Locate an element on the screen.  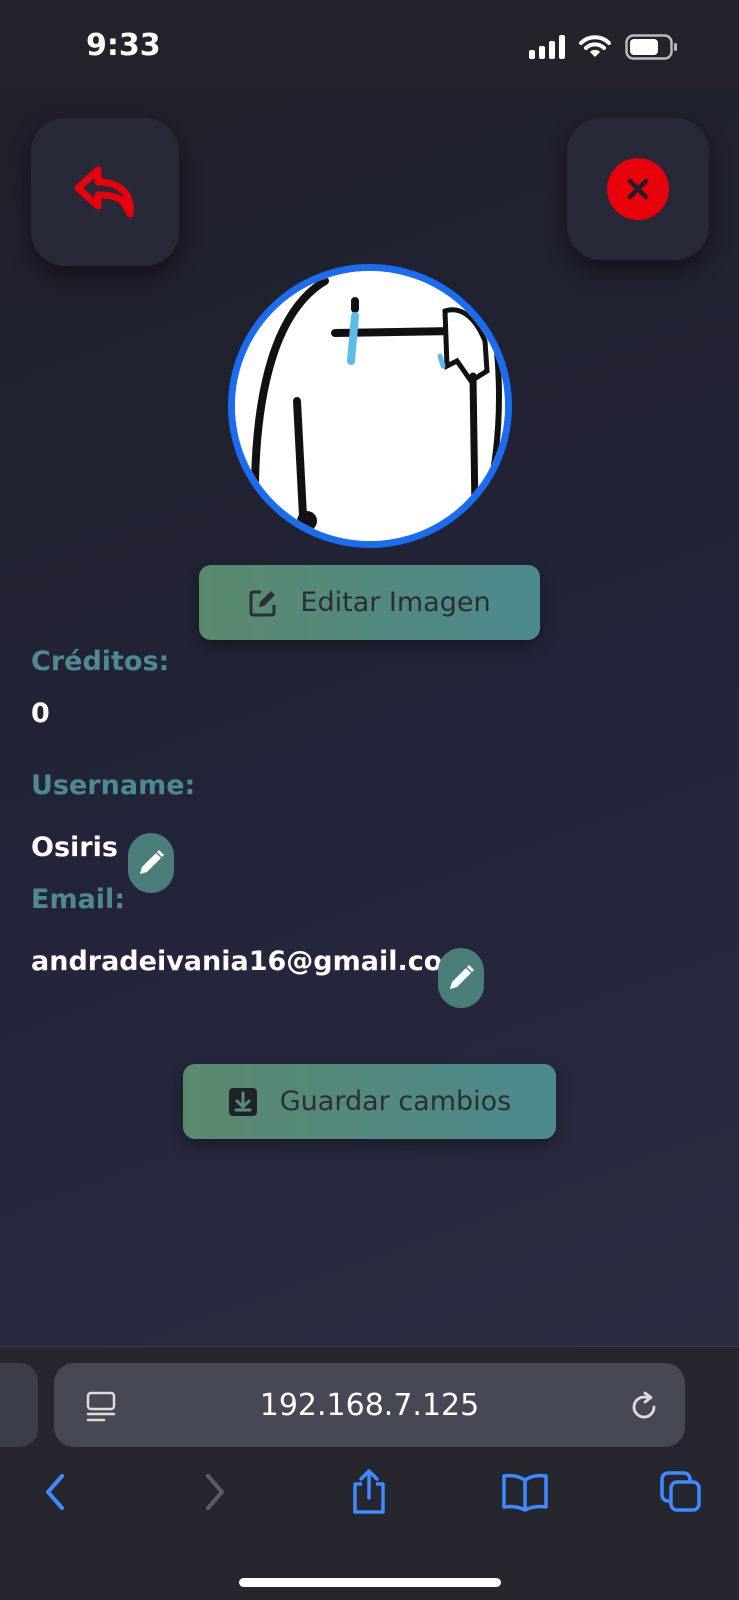
reply-arrow-icon is located at coordinates (104, 192).